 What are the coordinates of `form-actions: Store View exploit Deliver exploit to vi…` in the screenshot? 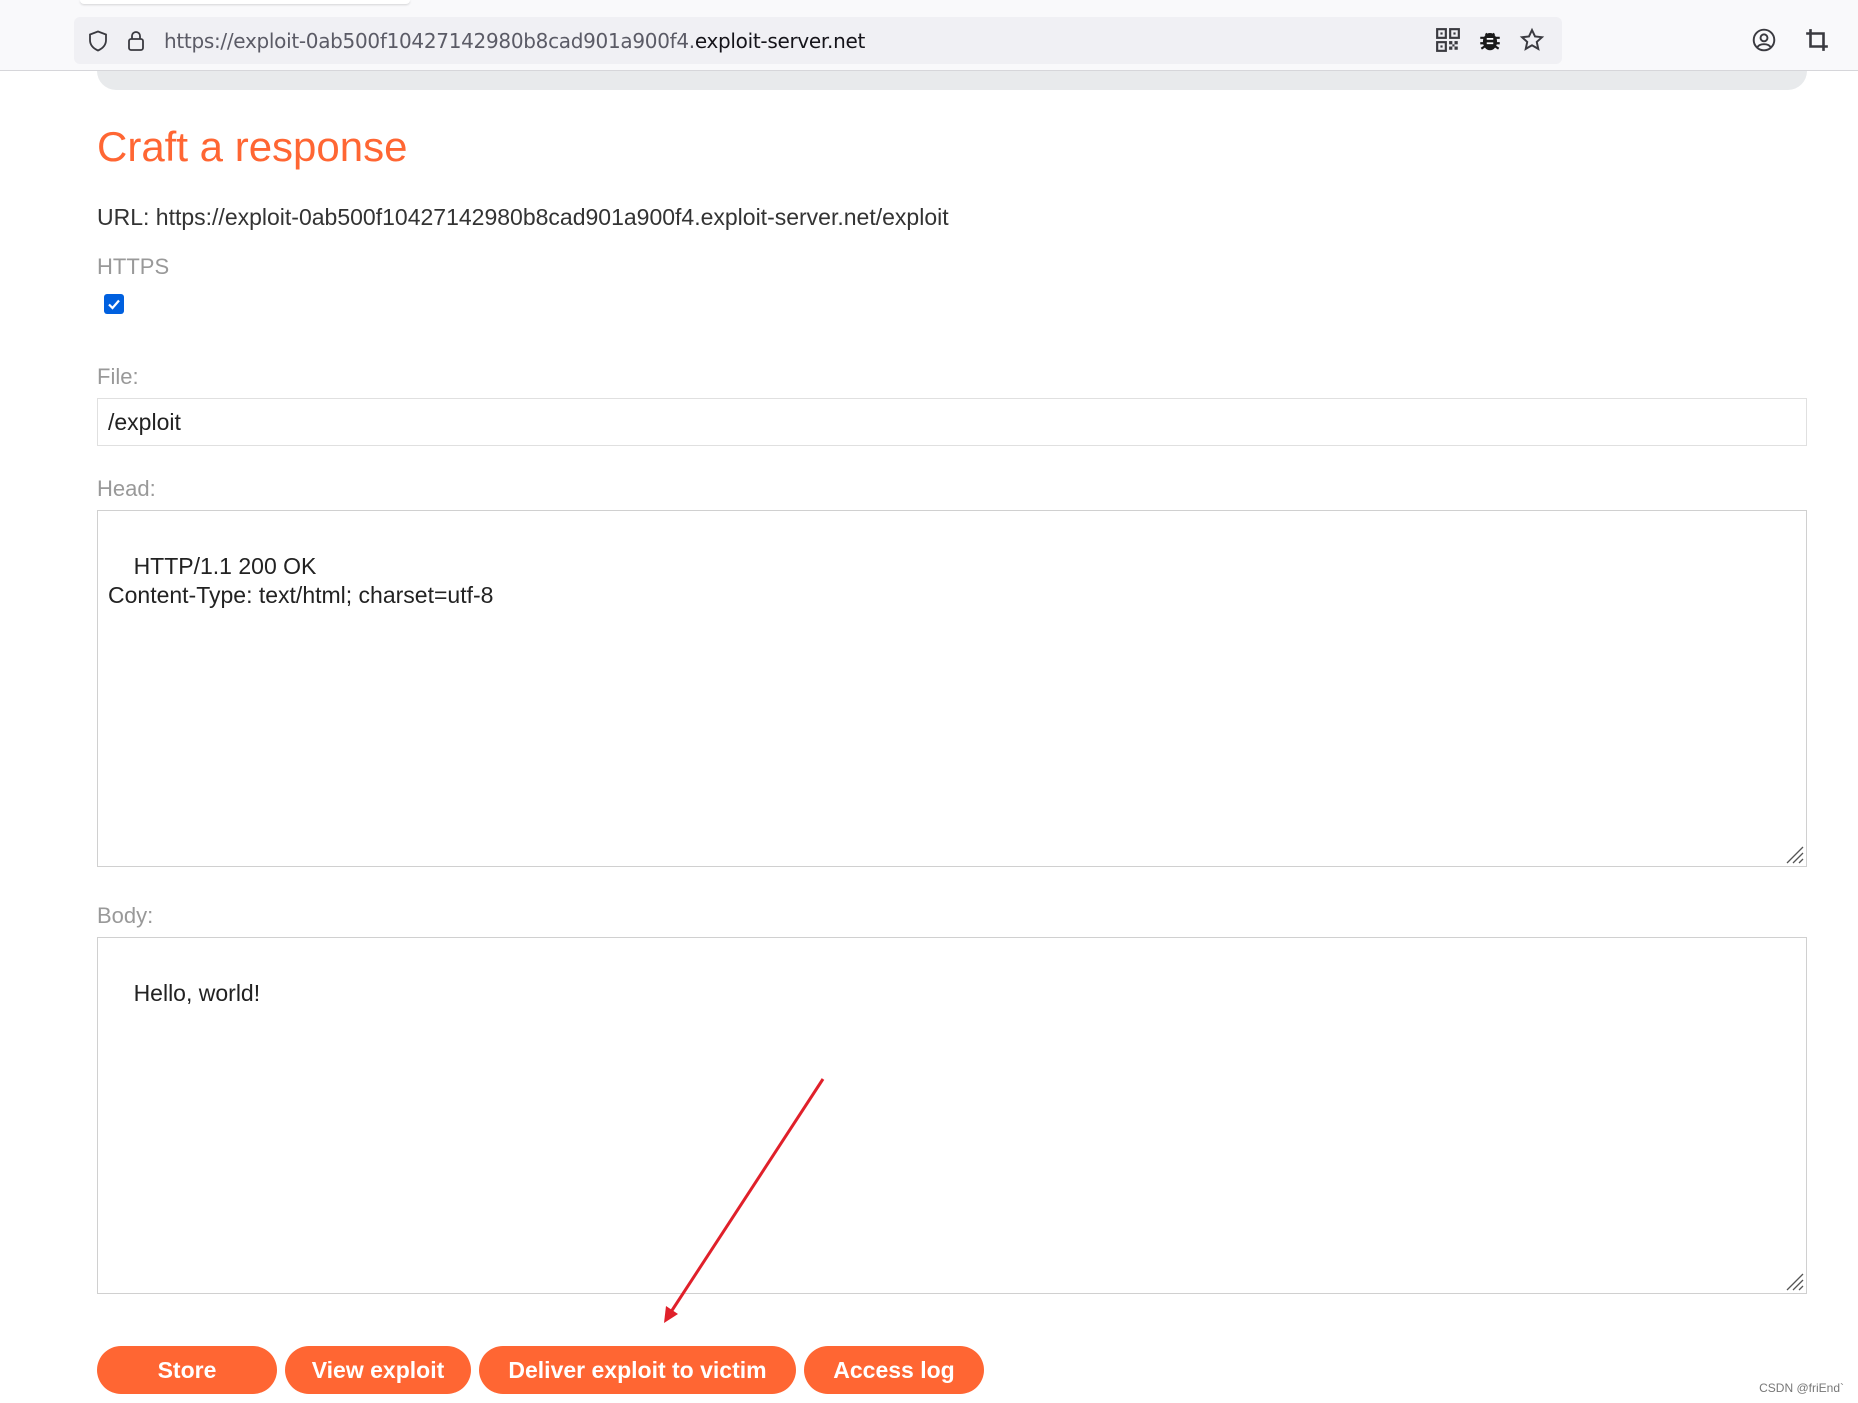 It's located at (952, 1370).